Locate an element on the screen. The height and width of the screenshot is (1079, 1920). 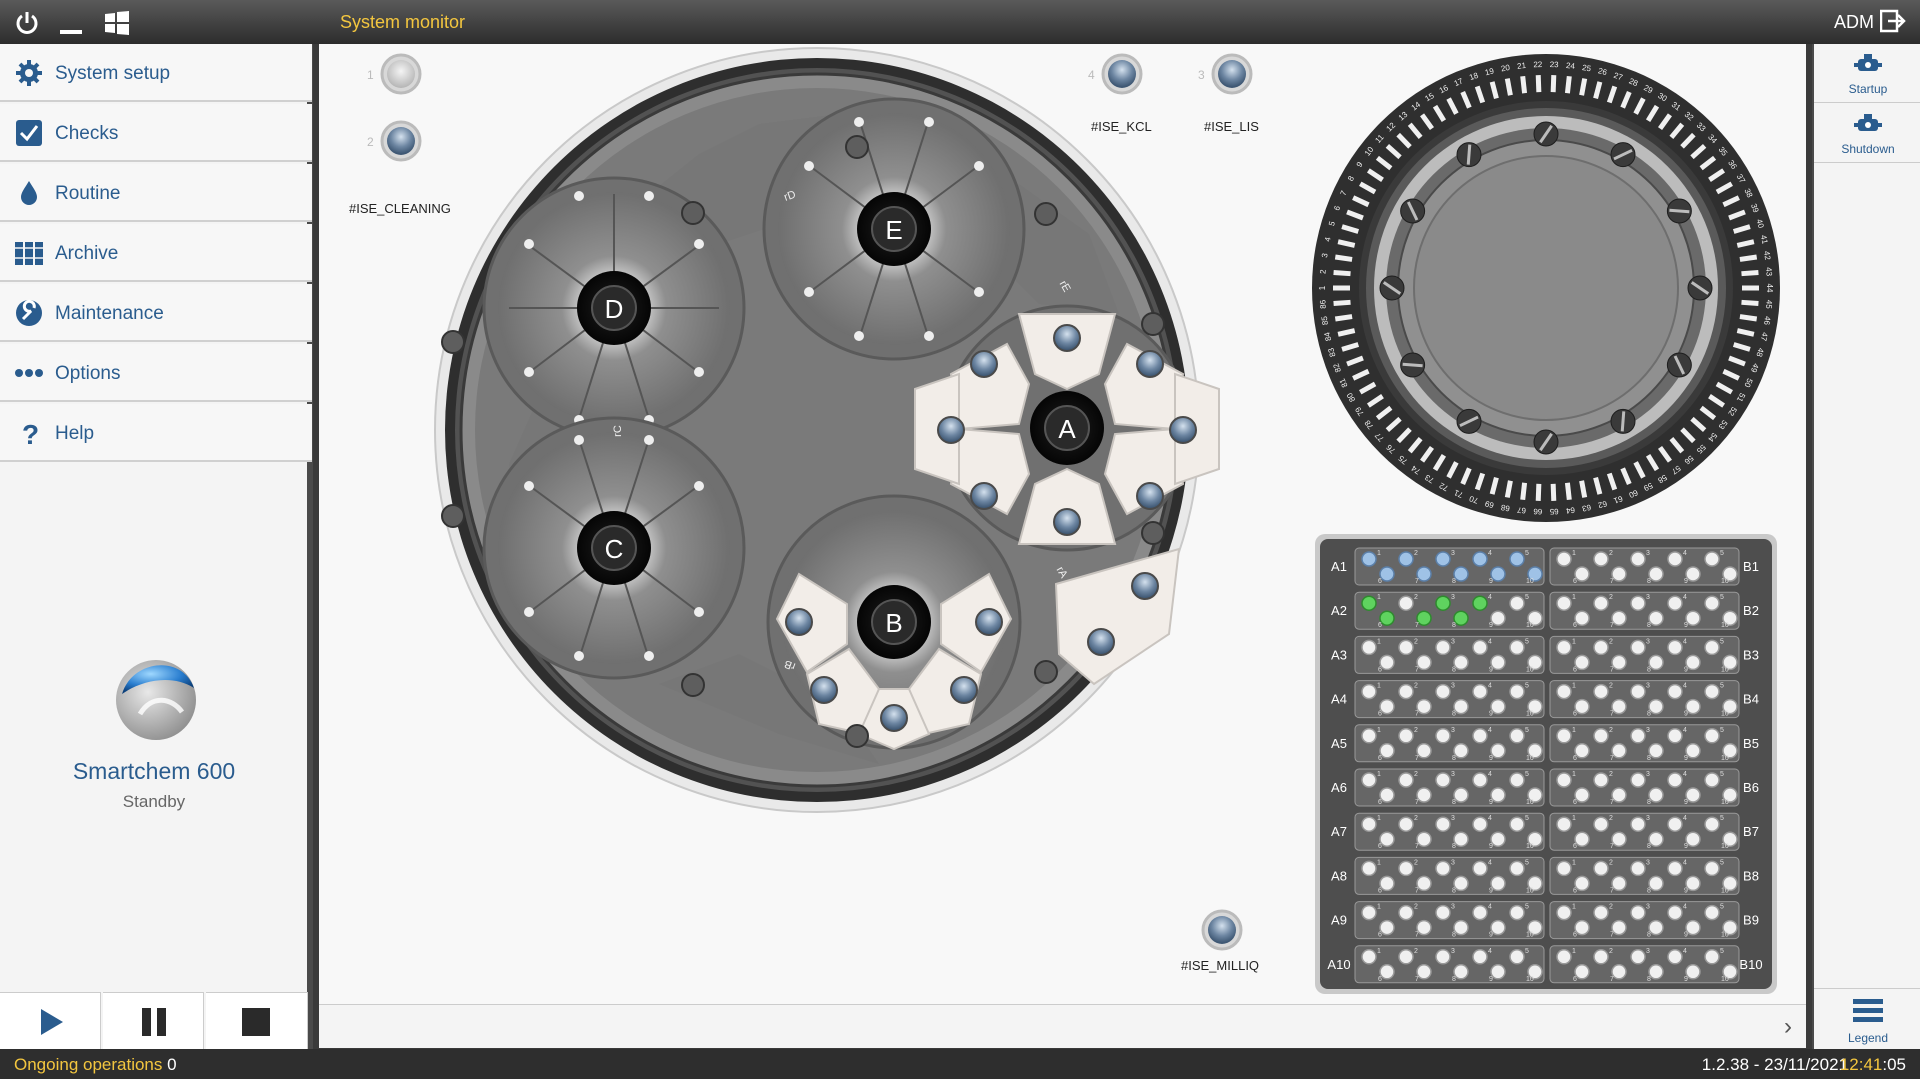
minimize-icon is located at coordinates (71, 23).